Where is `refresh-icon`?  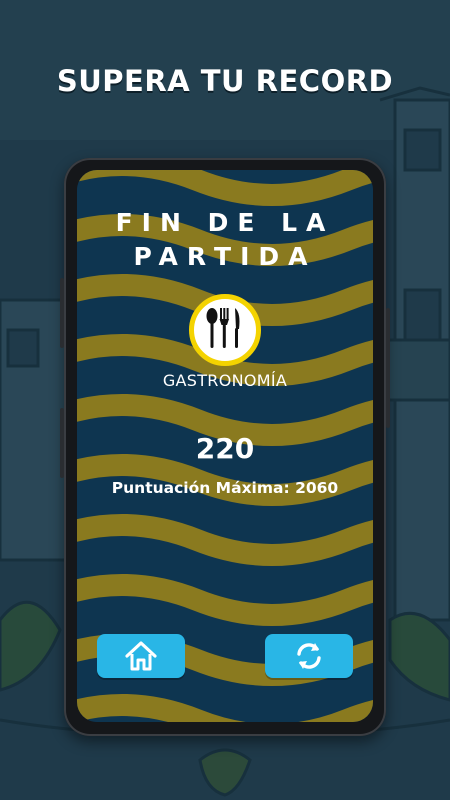 refresh-icon is located at coordinates (309, 656).